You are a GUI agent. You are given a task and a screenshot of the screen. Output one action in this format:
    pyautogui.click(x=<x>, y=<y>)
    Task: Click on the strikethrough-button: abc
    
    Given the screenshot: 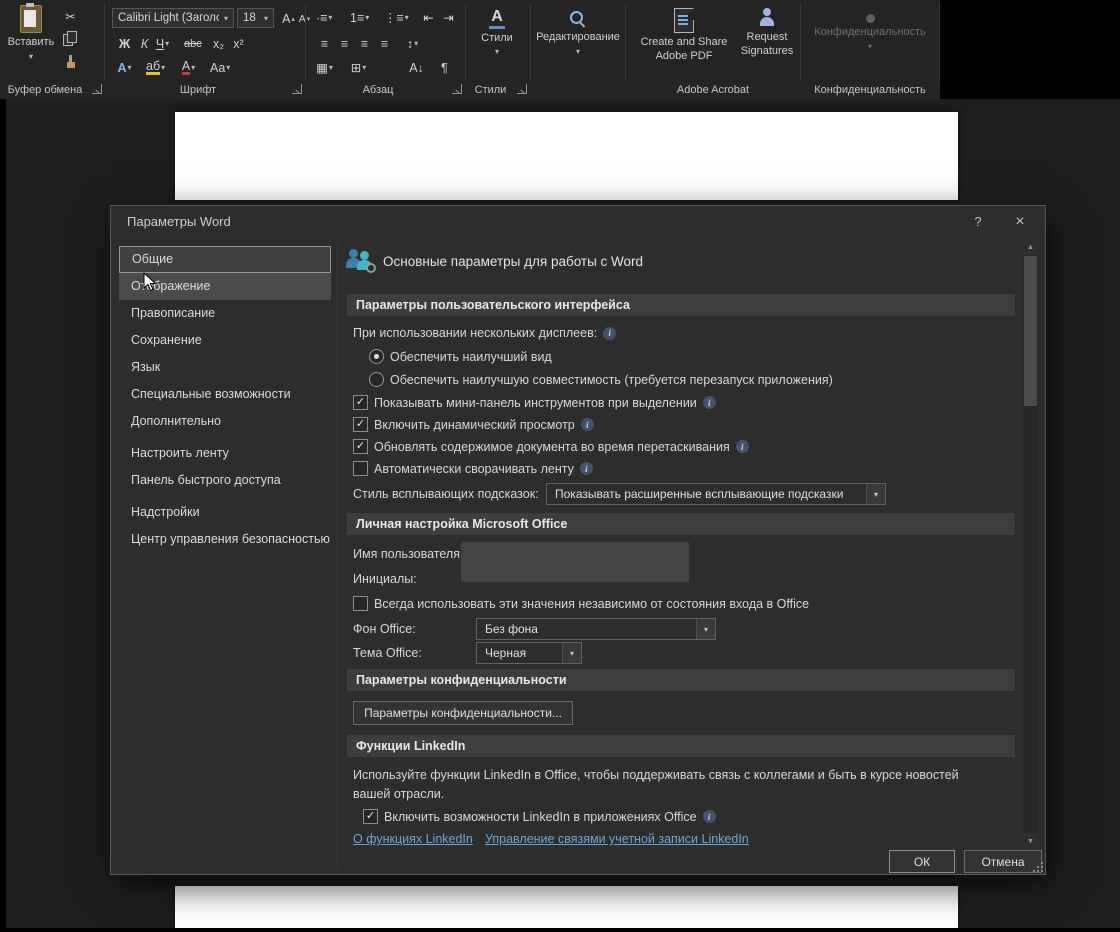 What is the action you would take?
    pyautogui.click(x=193, y=43)
    